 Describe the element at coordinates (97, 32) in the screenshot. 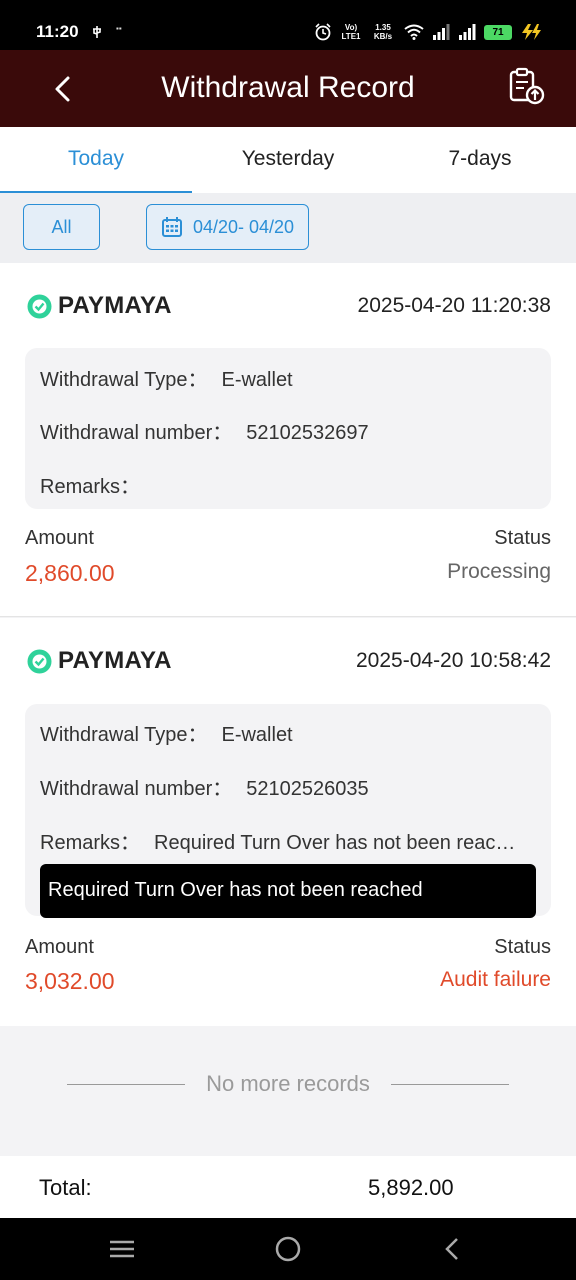

I see `usb-icon` at that location.